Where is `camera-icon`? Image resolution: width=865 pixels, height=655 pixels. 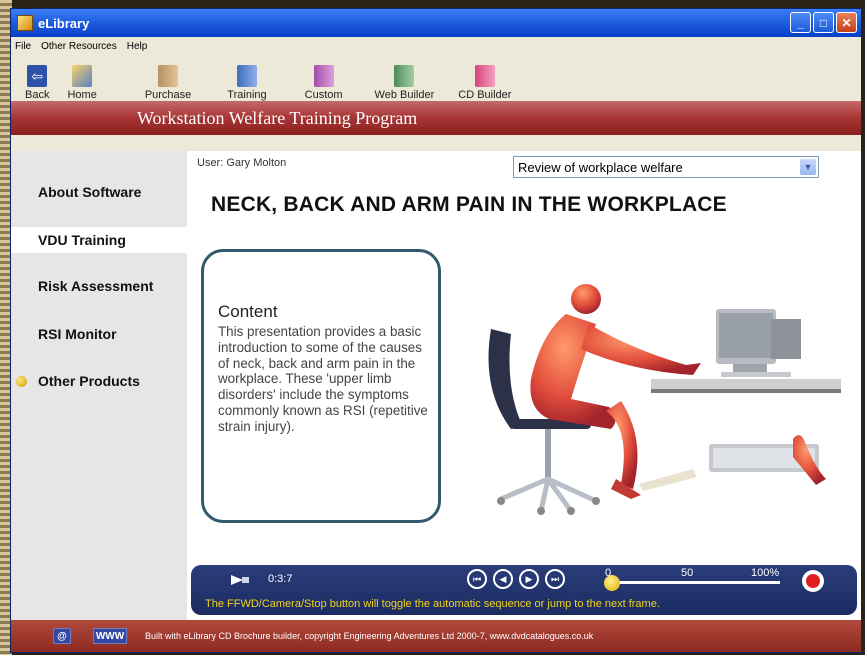 camera-icon is located at coordinates (240, 580).